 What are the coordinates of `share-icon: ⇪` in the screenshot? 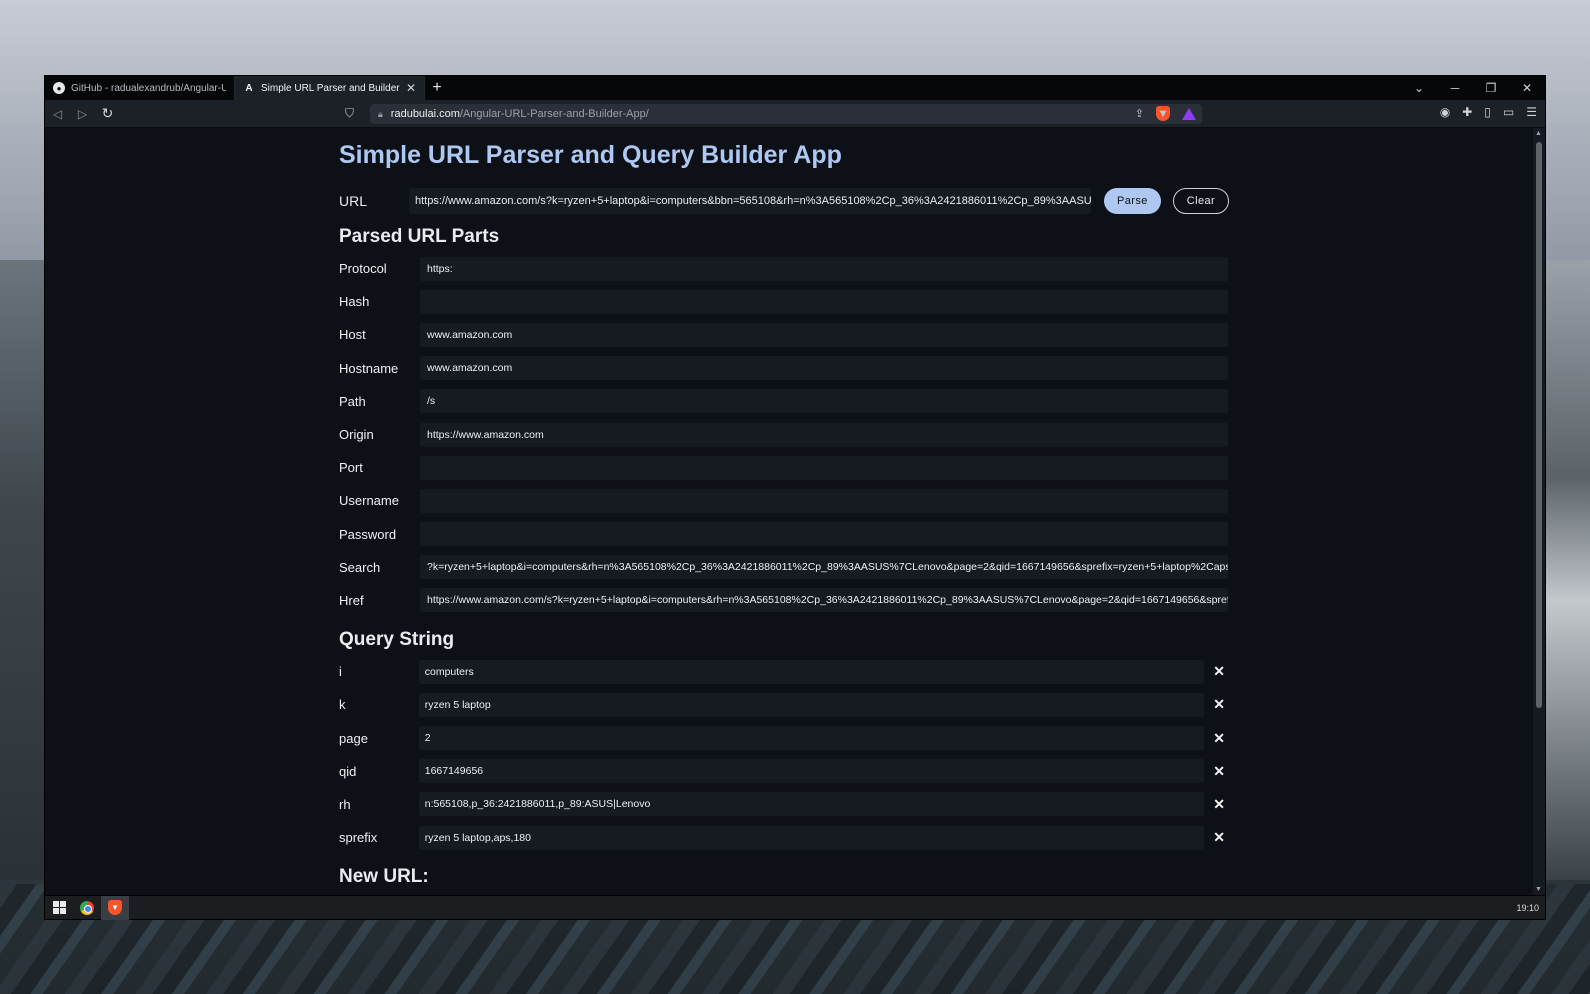 It's located at (1139, 113).